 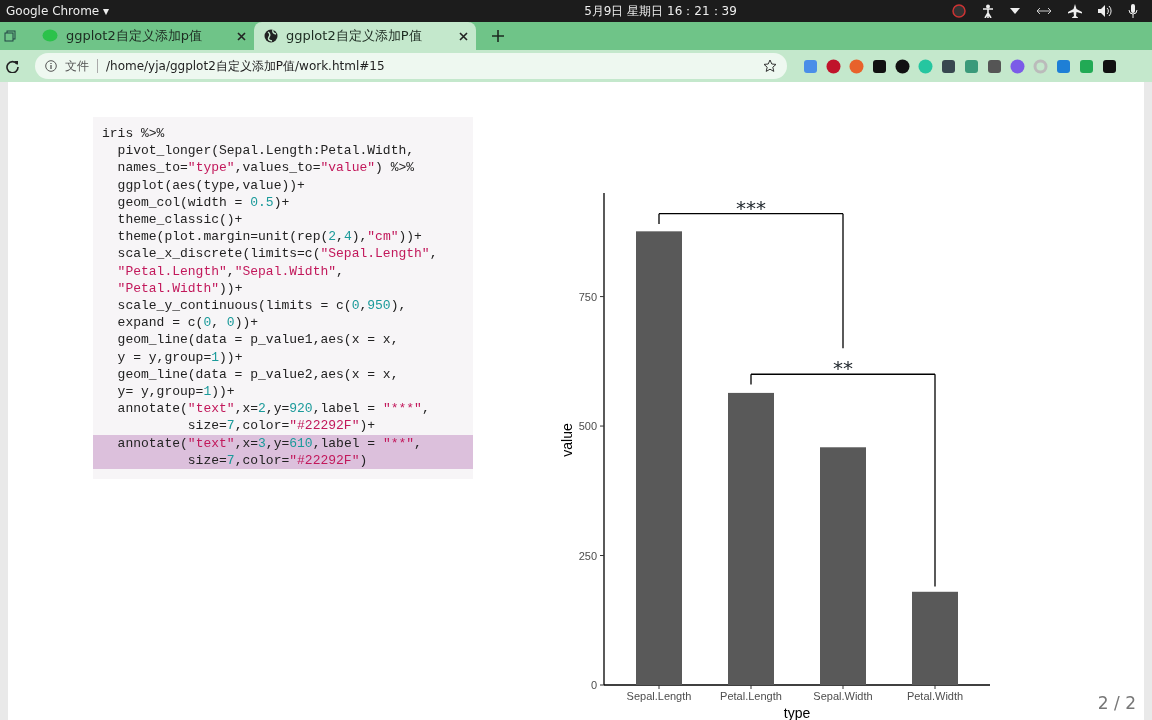 What do you see at coordinates (567, 440) in the screenshot?
I see `axis-title: value` at bounding box center [567, 440].